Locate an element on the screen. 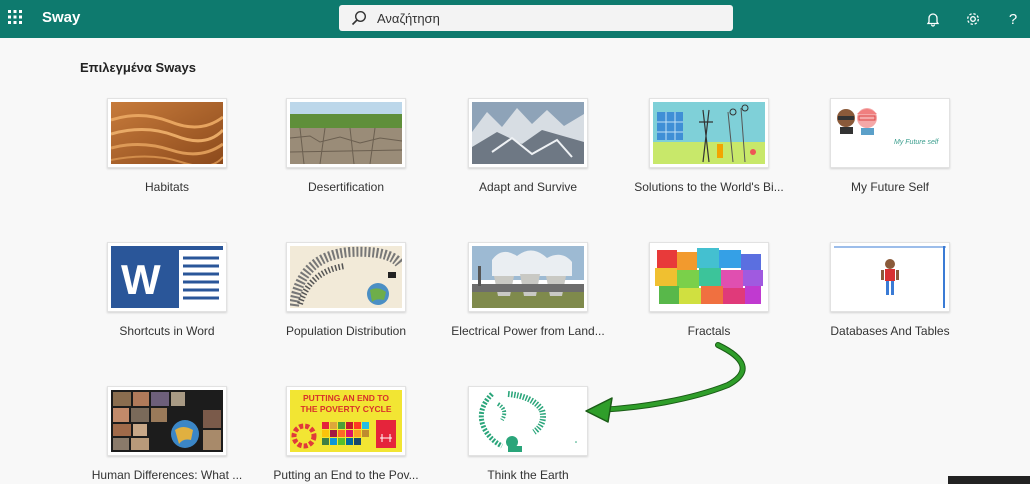 This screenshot has width=1030, height=484. sway-card: Habitats is located at coordinates (167, 148).